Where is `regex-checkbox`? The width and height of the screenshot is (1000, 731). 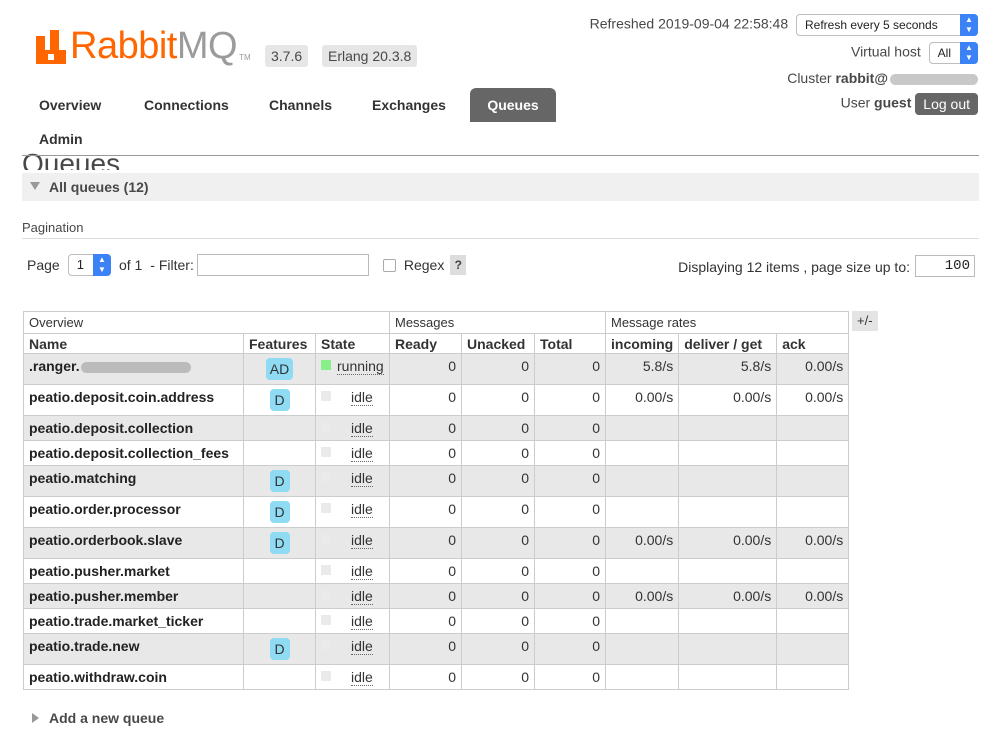
regex-checkbox is located at coordinates (389, 265).